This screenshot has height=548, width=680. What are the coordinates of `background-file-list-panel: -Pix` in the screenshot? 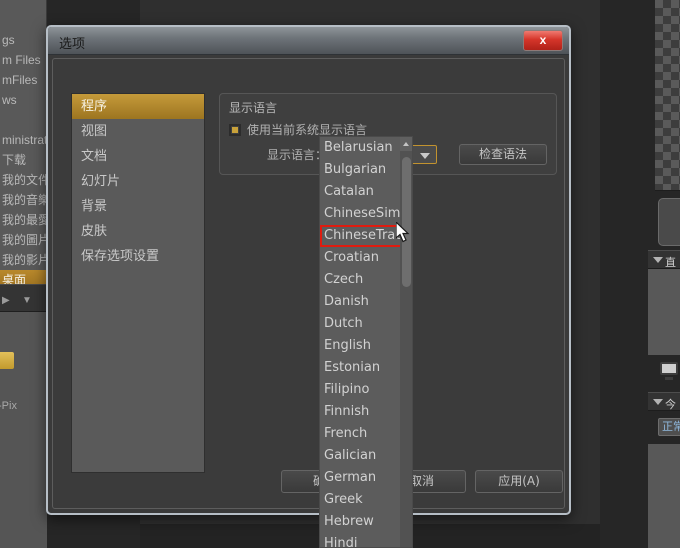 It's located at (23, 430).